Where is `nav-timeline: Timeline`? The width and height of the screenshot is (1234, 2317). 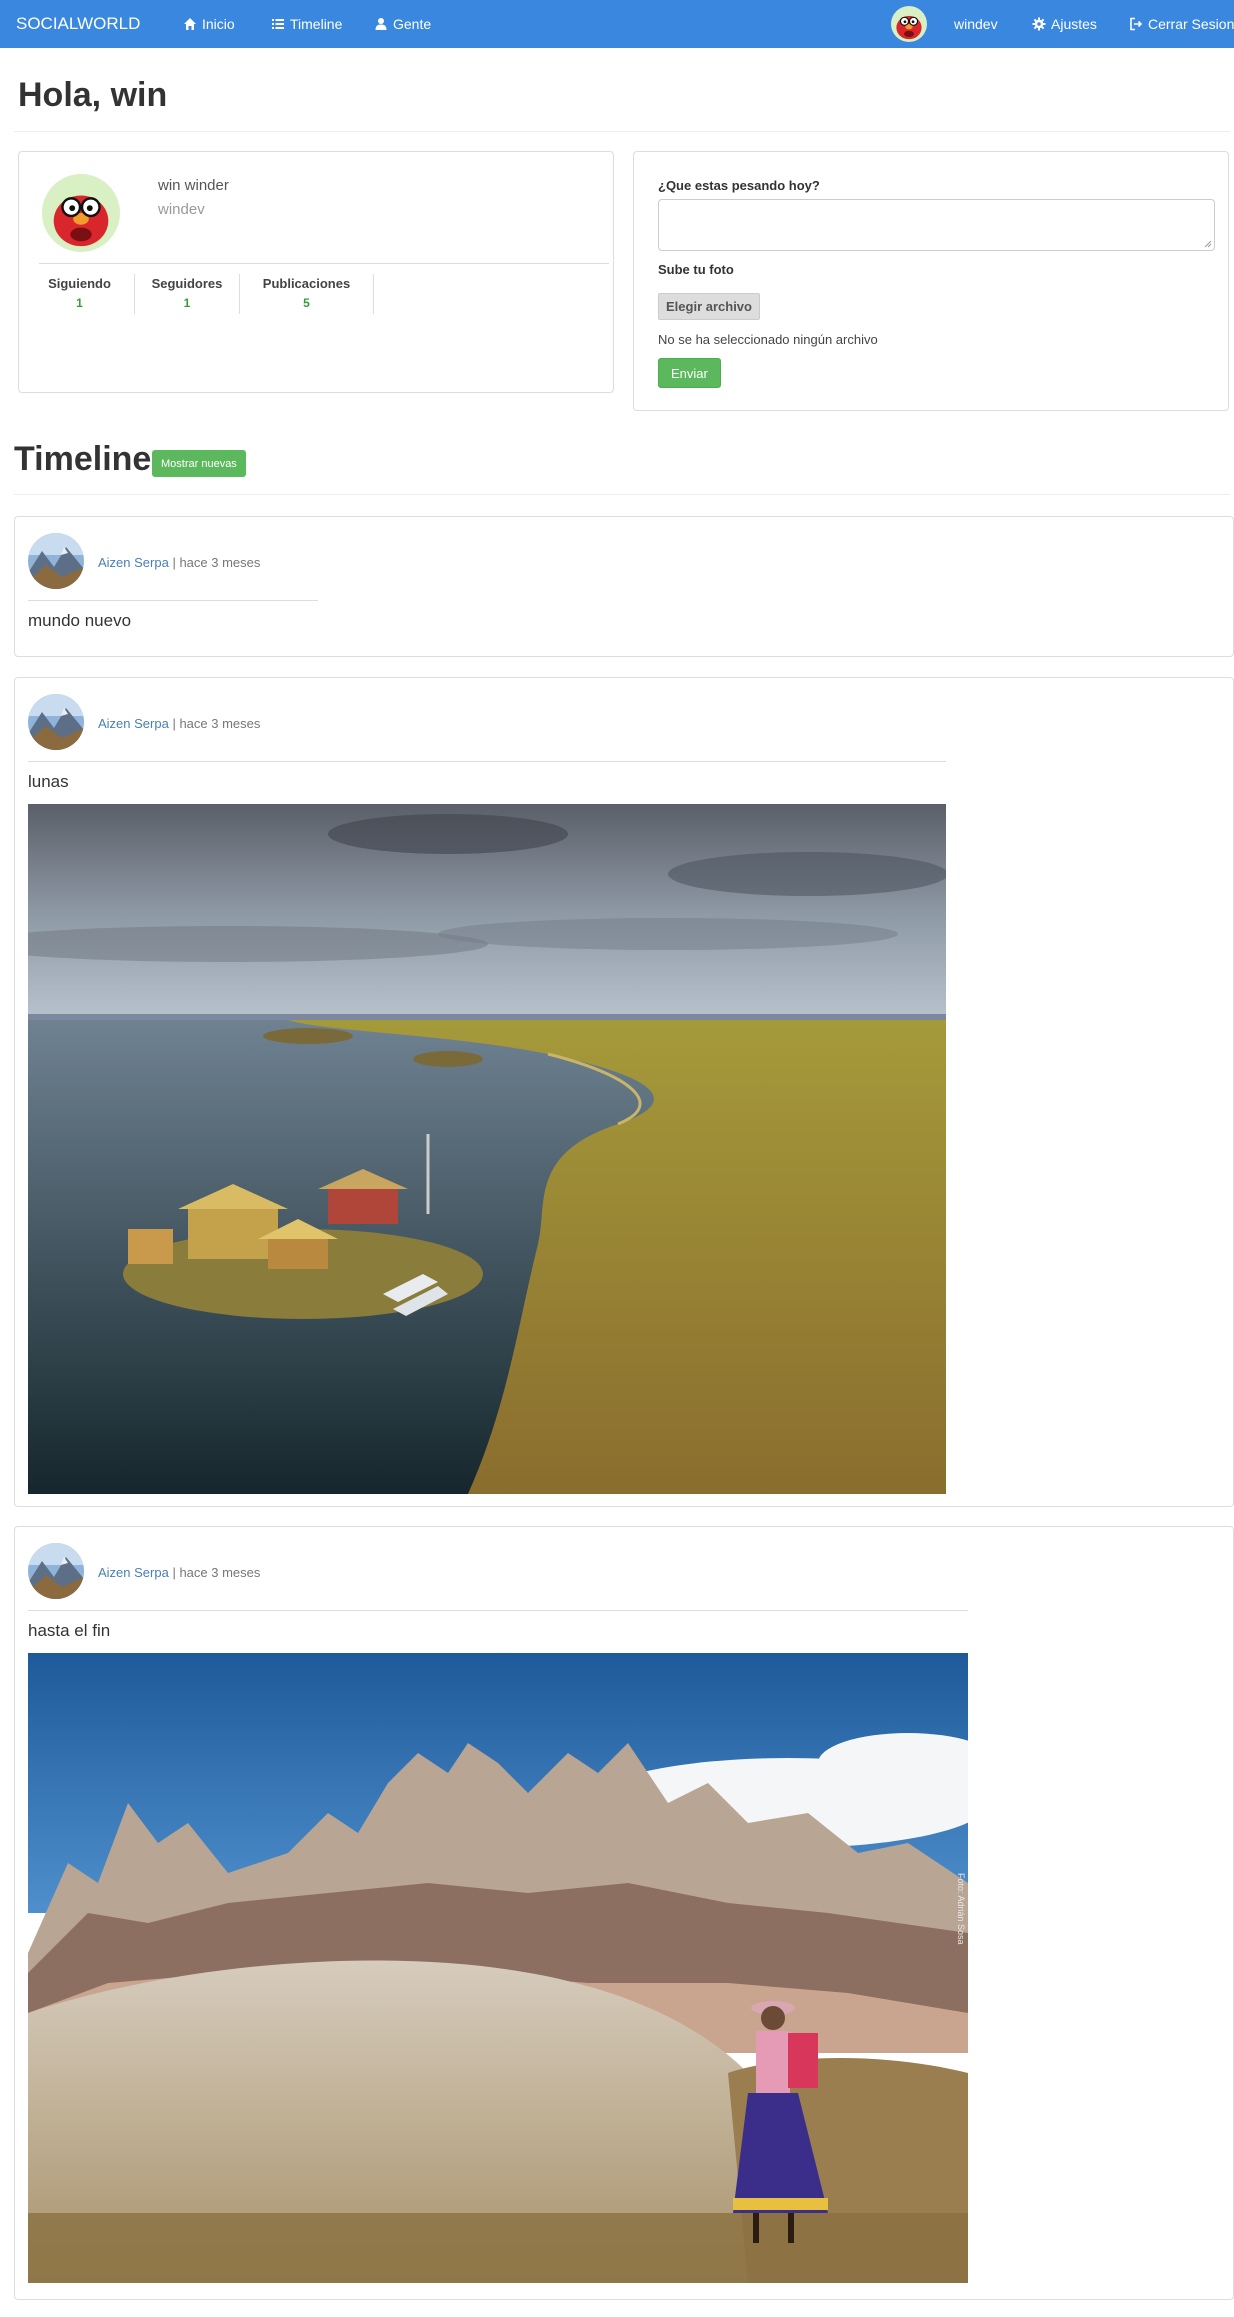
nav-timeline: Timeline is located at coordinates (306, 24).